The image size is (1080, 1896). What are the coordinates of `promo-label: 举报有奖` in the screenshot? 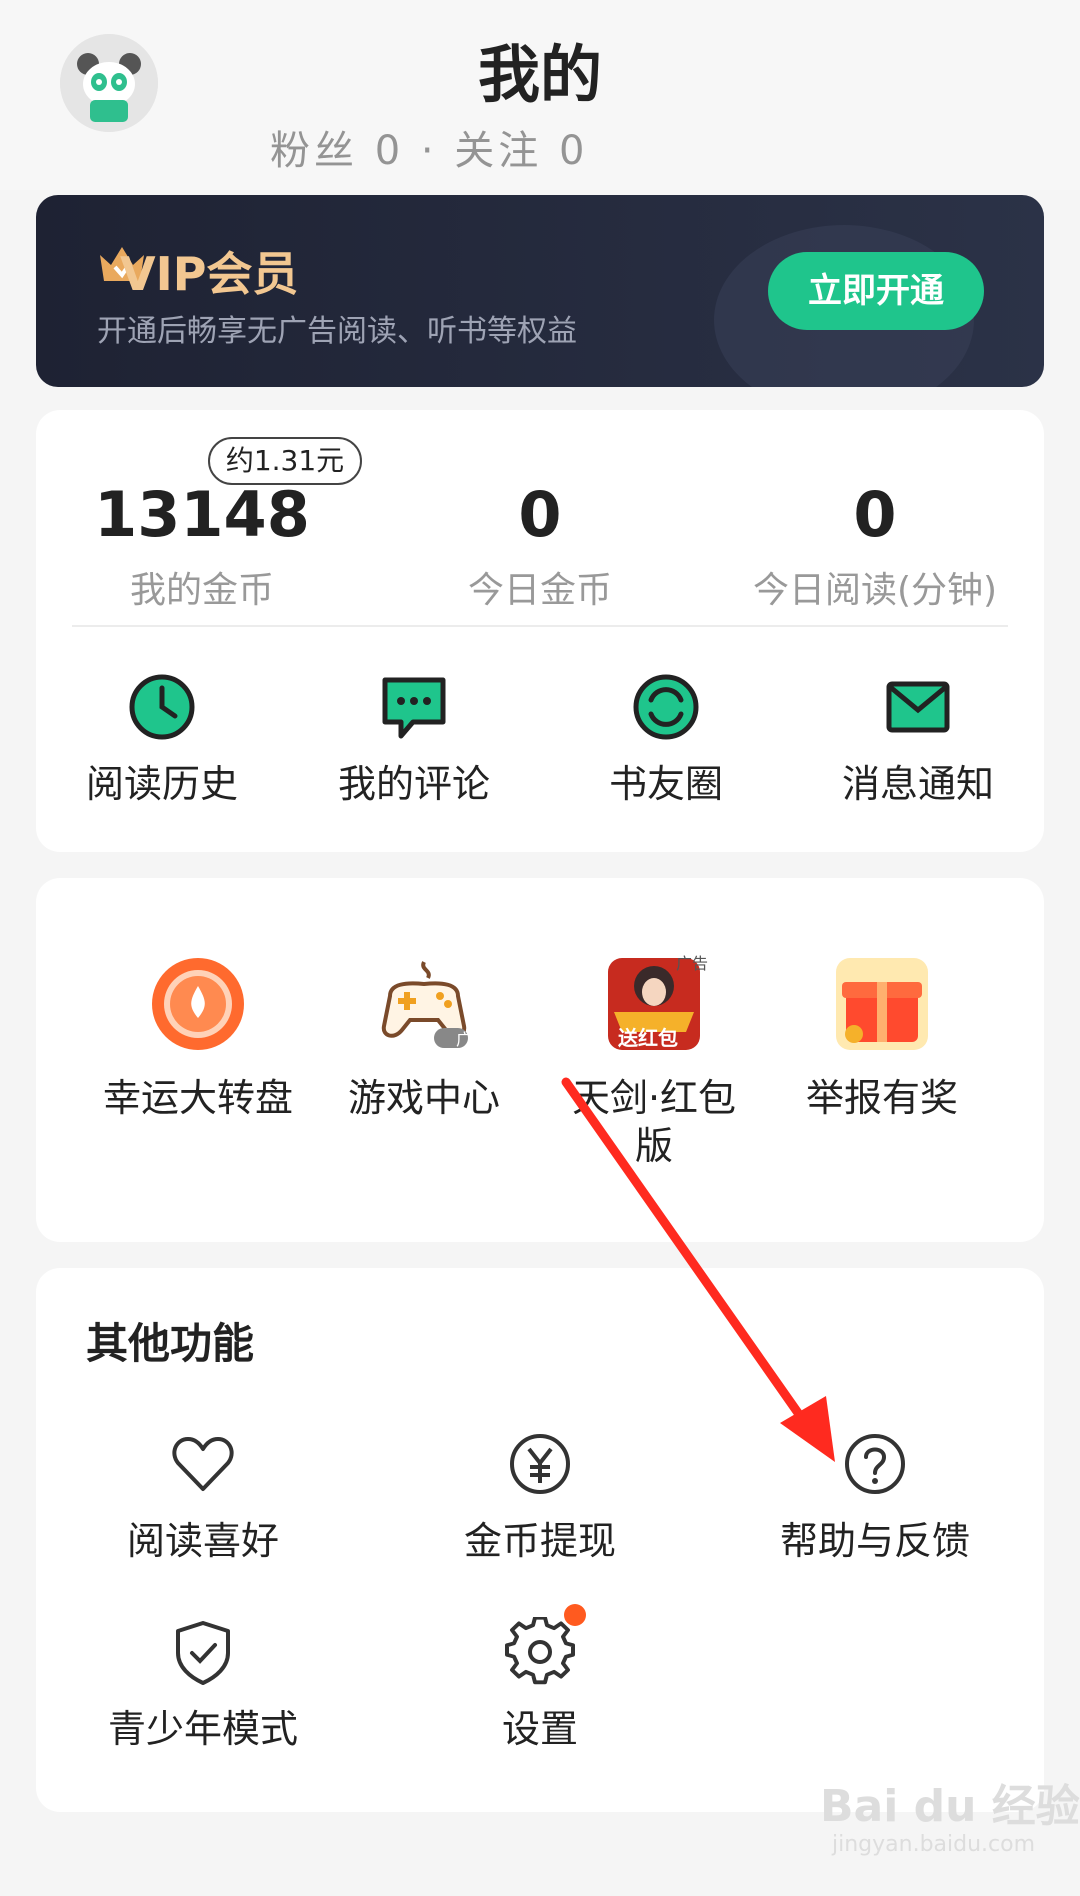 It's located at (881, 1098).